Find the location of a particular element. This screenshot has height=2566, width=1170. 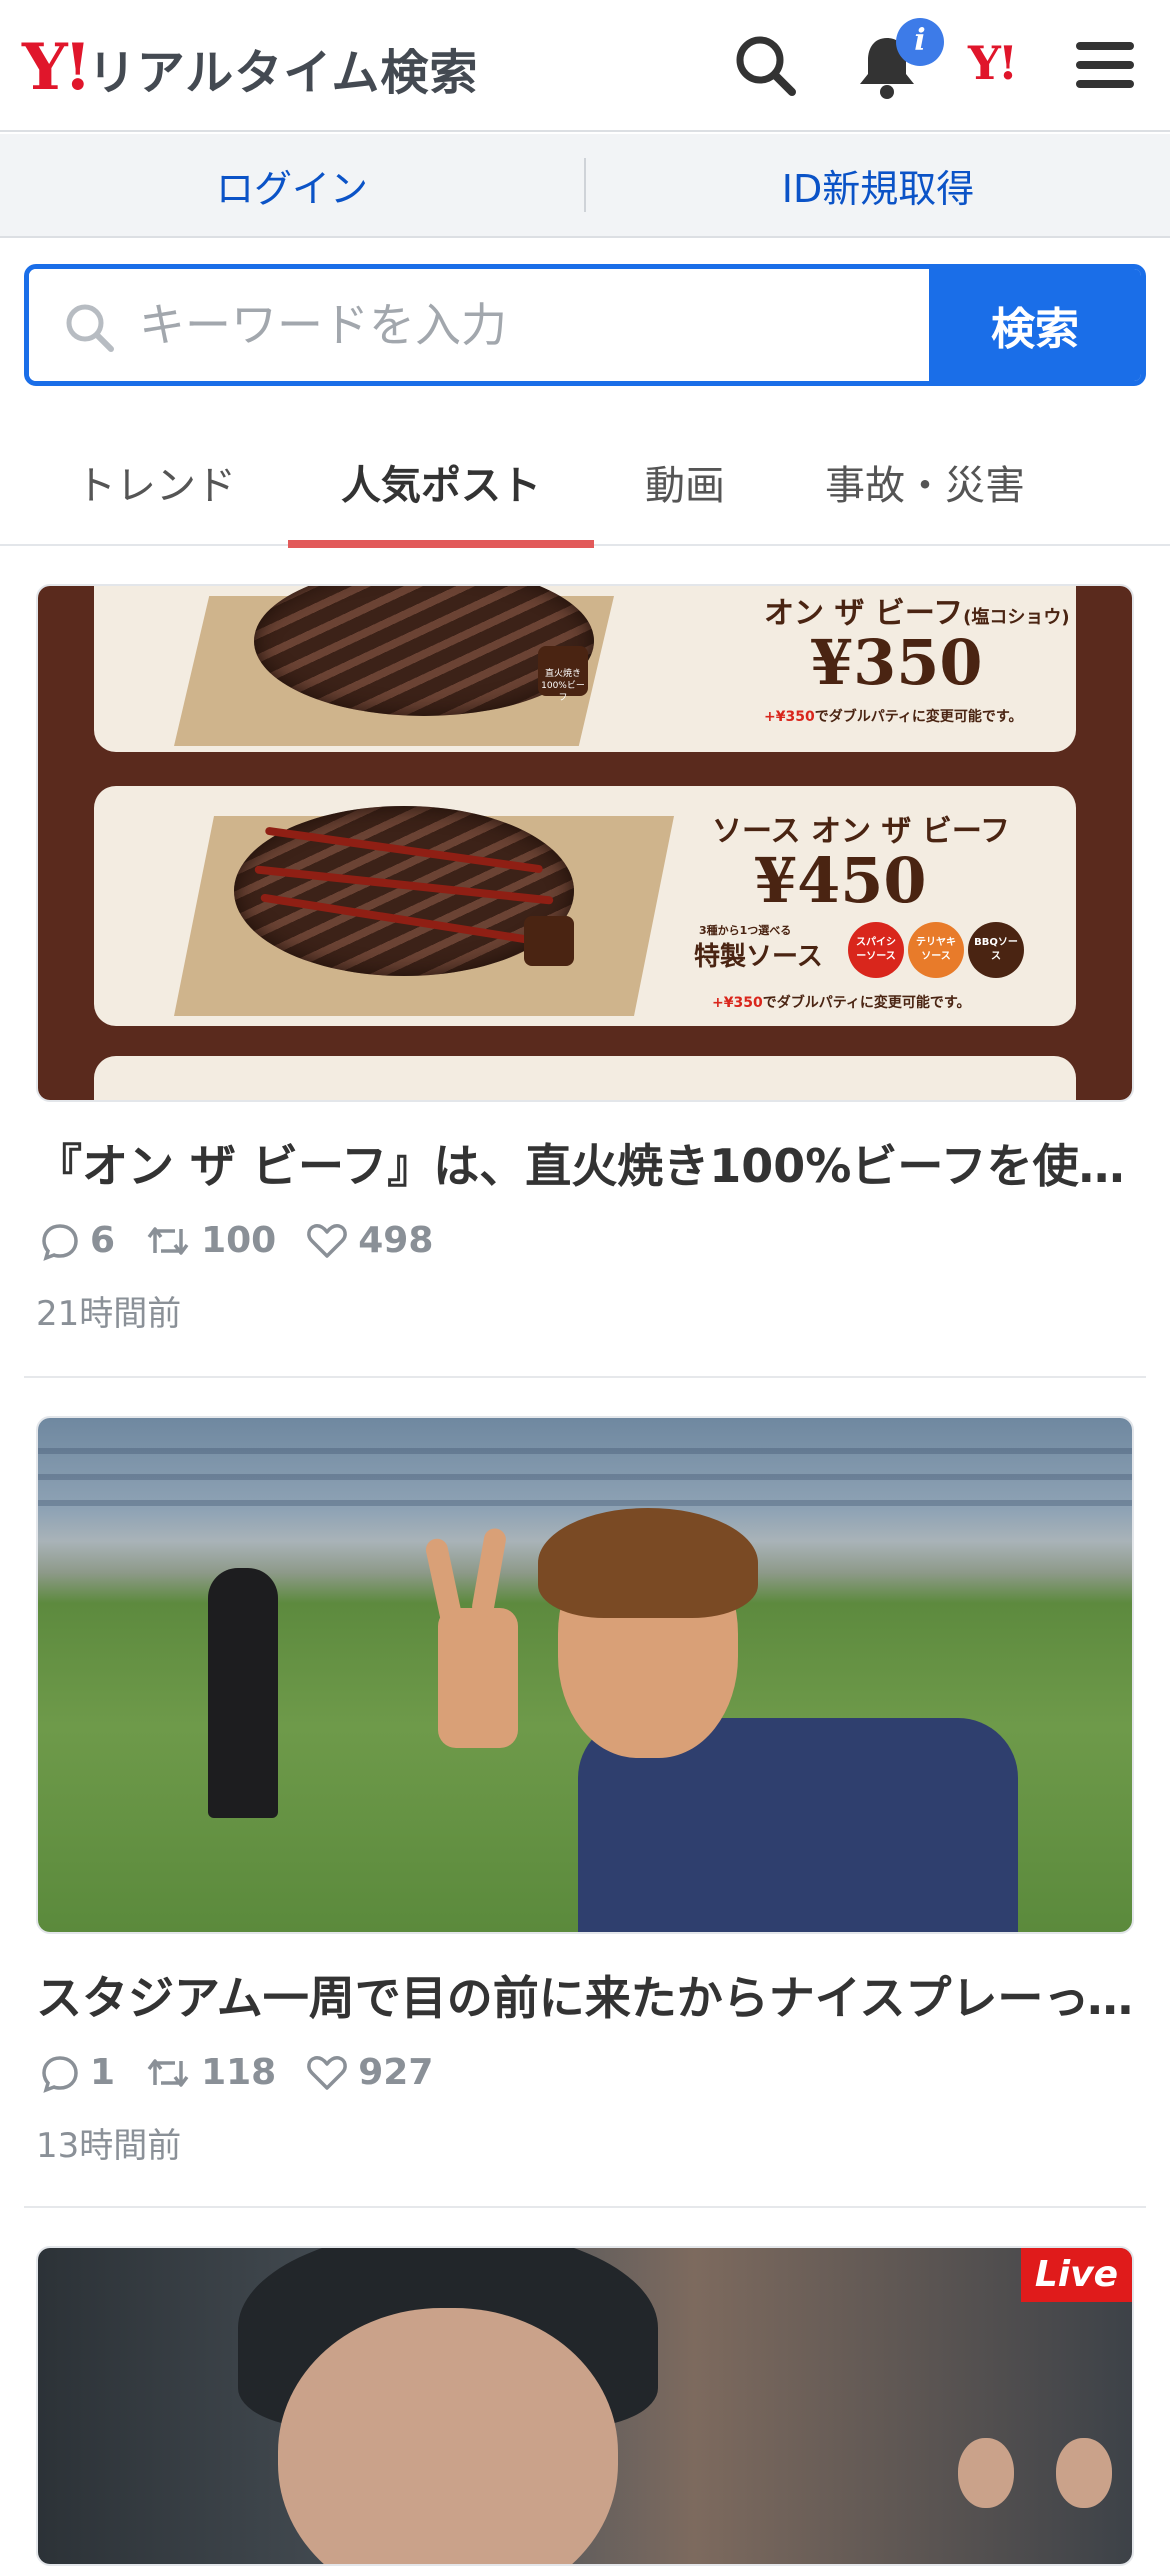

ad-price: ¥350 is located at coordinates (896, 662).